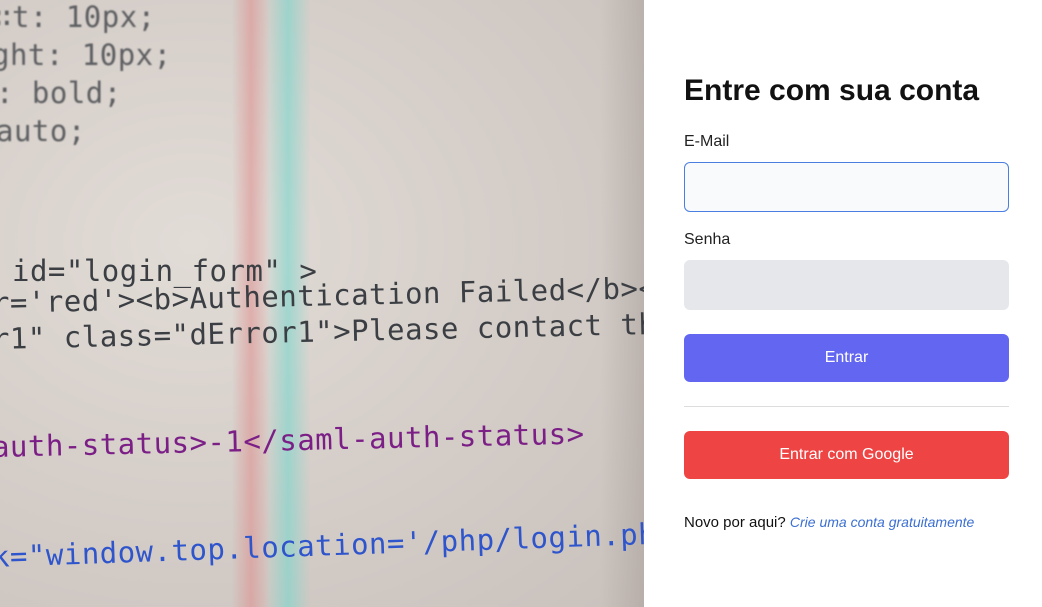  I want to click on google-signin-button: Entrar com Google, so click(846, 455).